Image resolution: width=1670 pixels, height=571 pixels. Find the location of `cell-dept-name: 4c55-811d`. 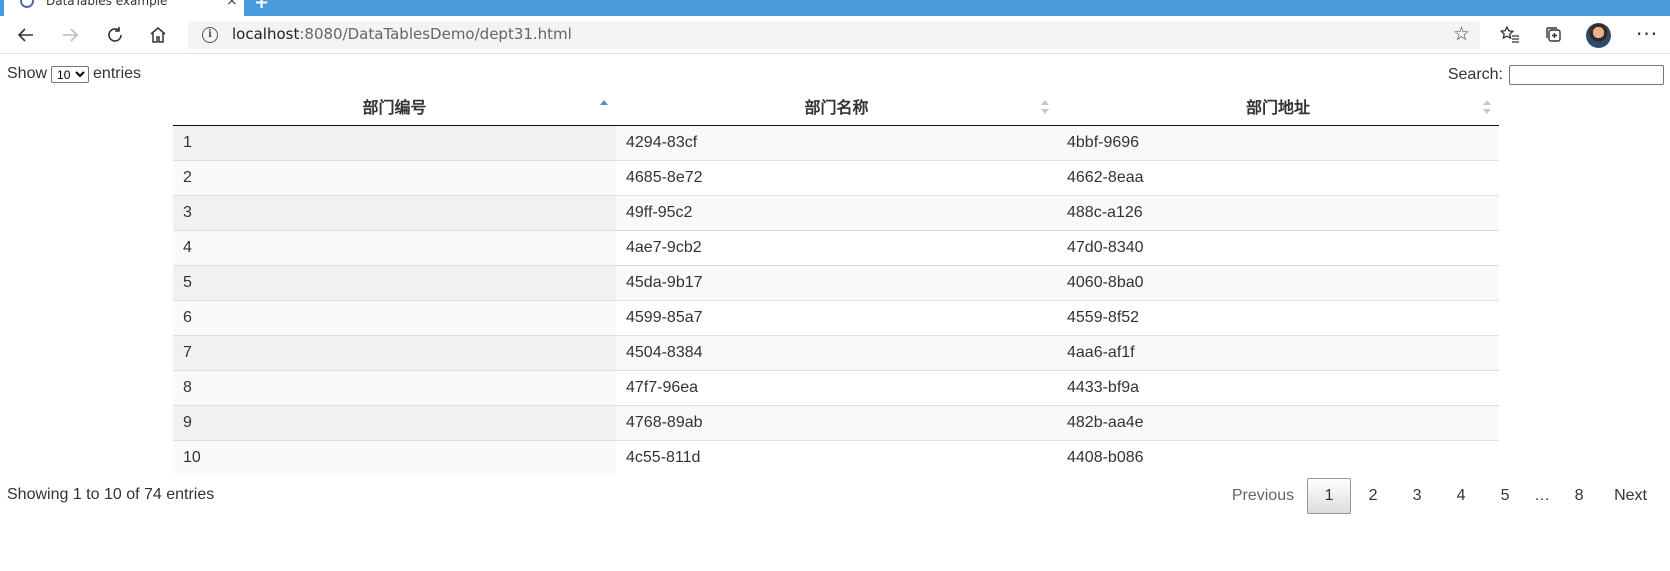

cell-dept-name: 4c55-811d is located at coordinates (836, 457).